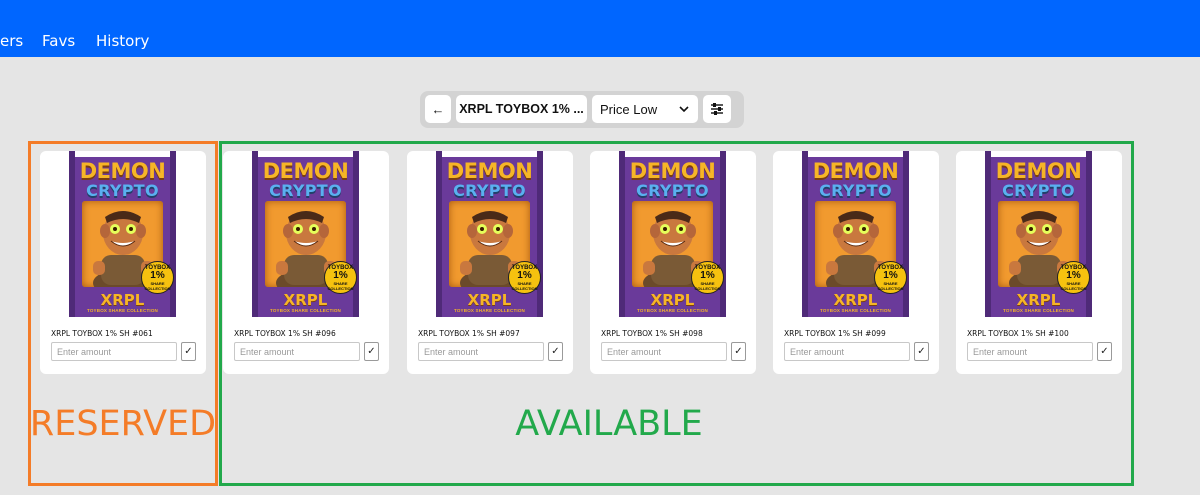  Describe the element at coordinates (58, 41) in the screenshot. I see `nav-item-favs: Favs` at that location.